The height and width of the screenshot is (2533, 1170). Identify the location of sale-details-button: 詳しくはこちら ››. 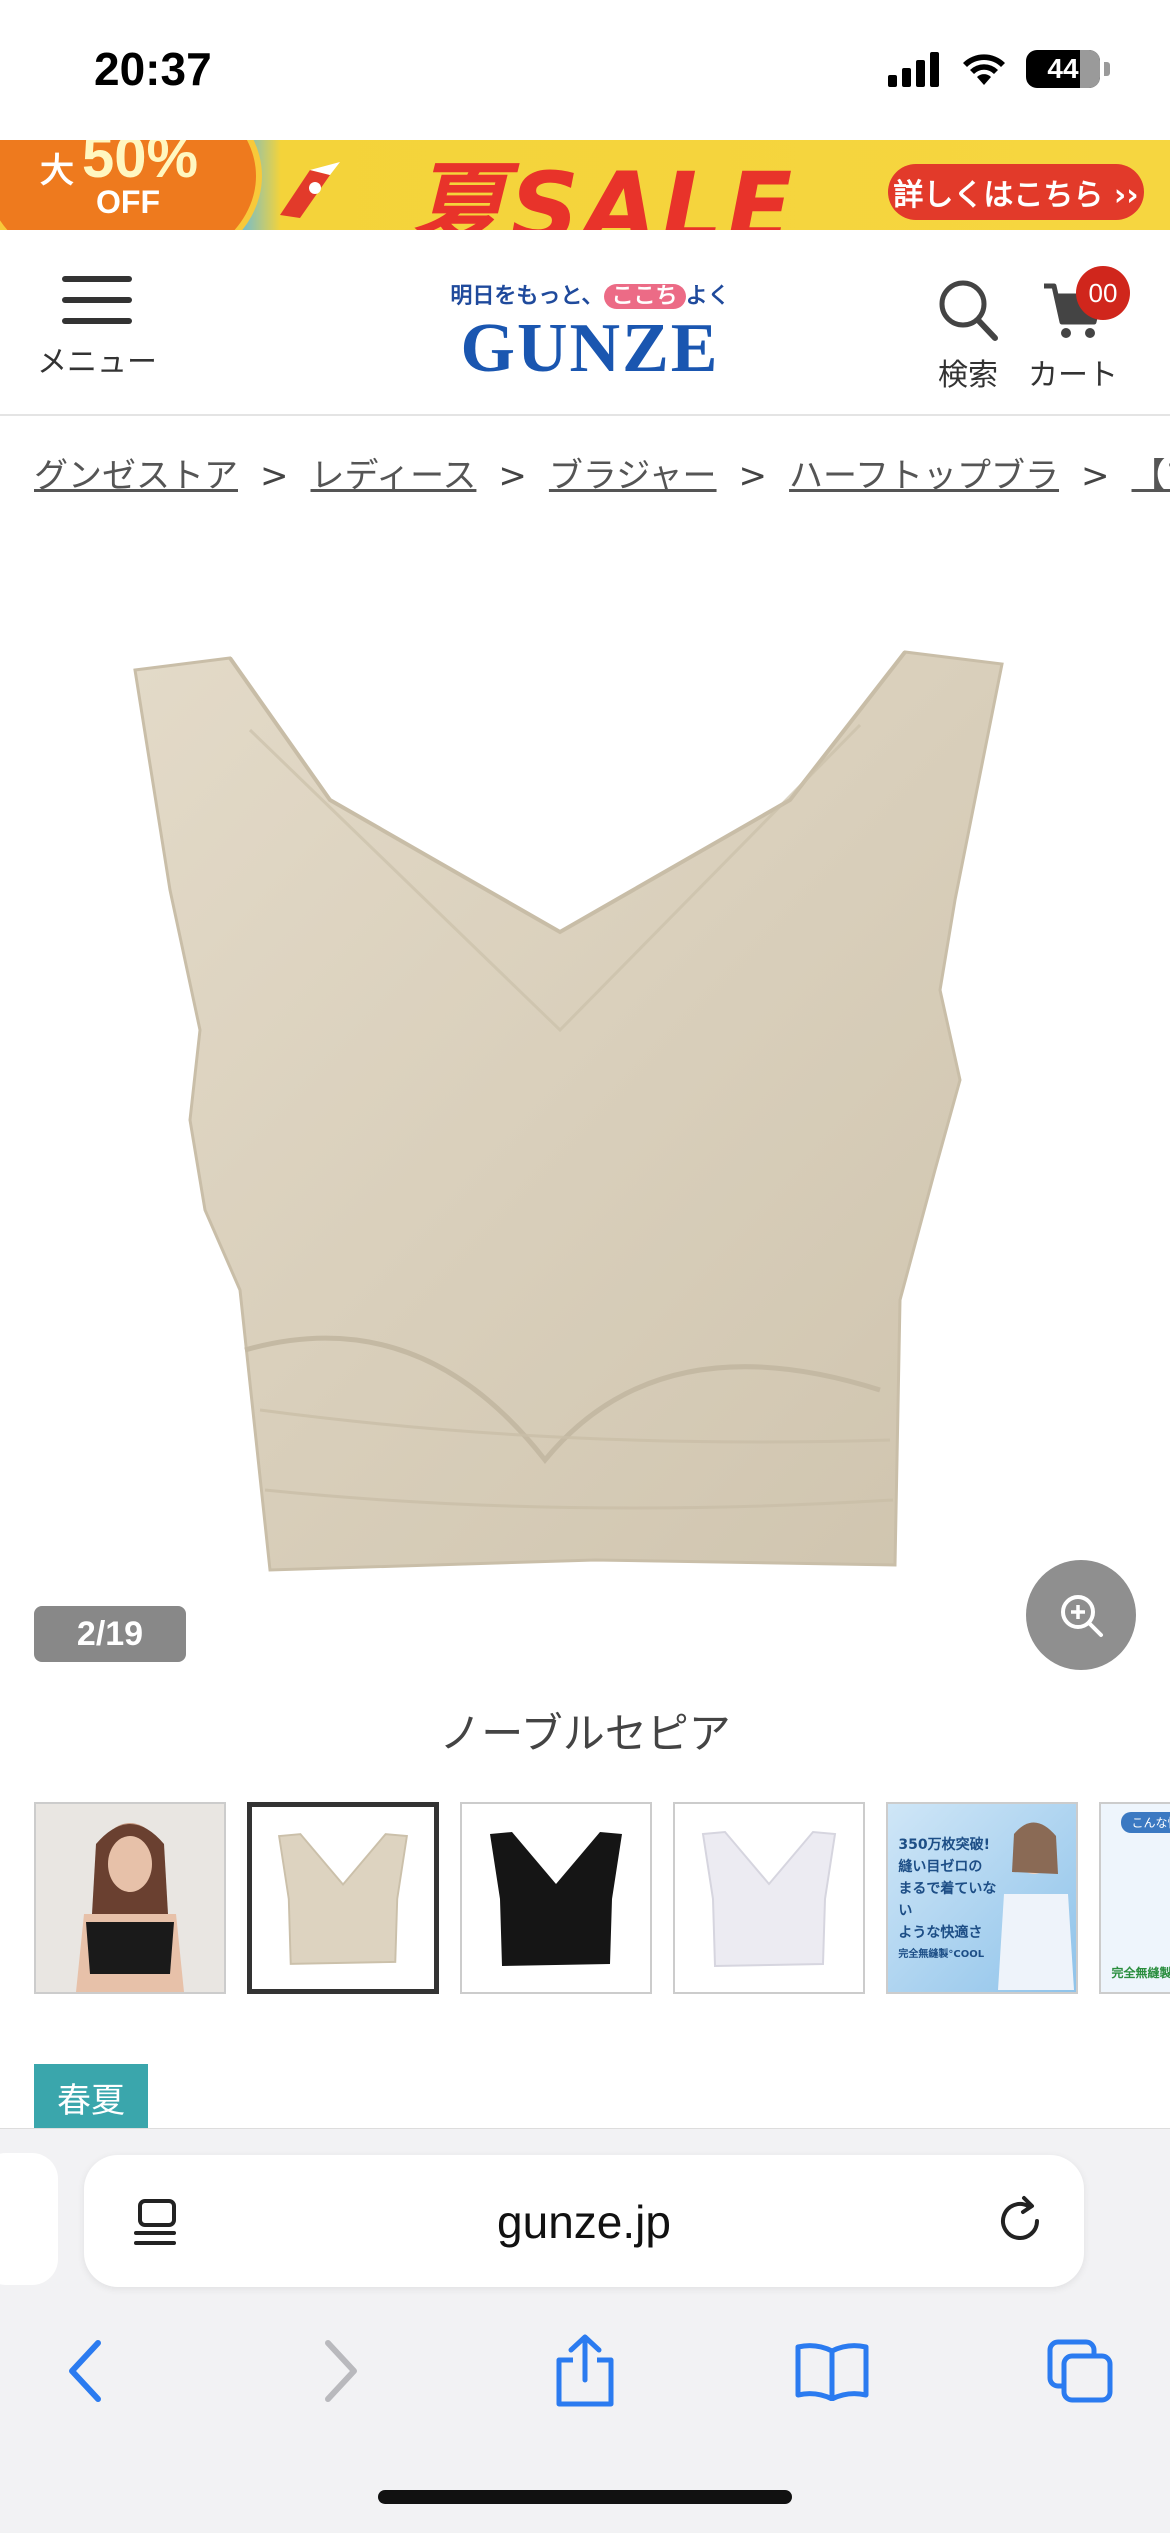
(1016, 192).